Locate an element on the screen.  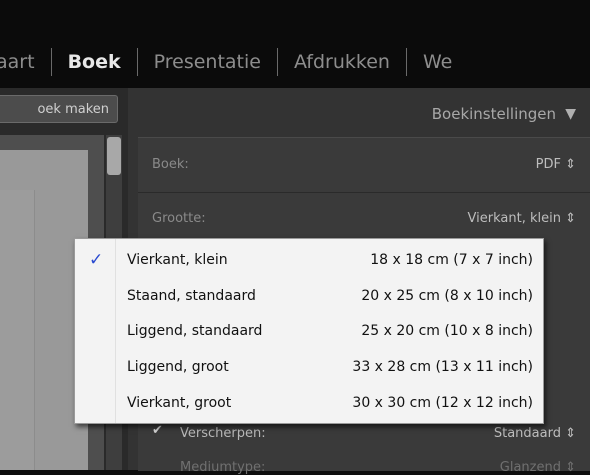
canvas-scrollbar-thumb is located at coordinates (114, 156).